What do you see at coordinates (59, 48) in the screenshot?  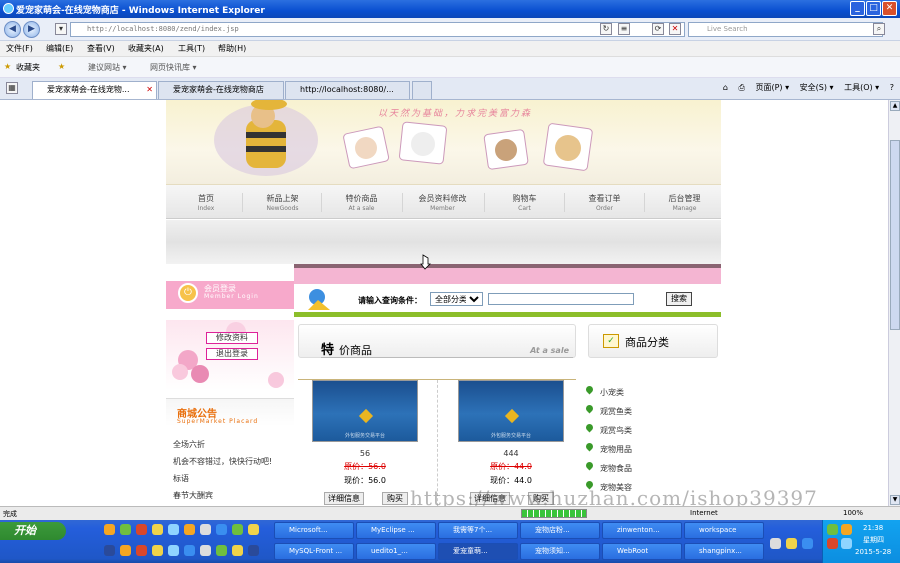 I see `menu-edit: 编辑(E)` at bounding box center [59, 48].